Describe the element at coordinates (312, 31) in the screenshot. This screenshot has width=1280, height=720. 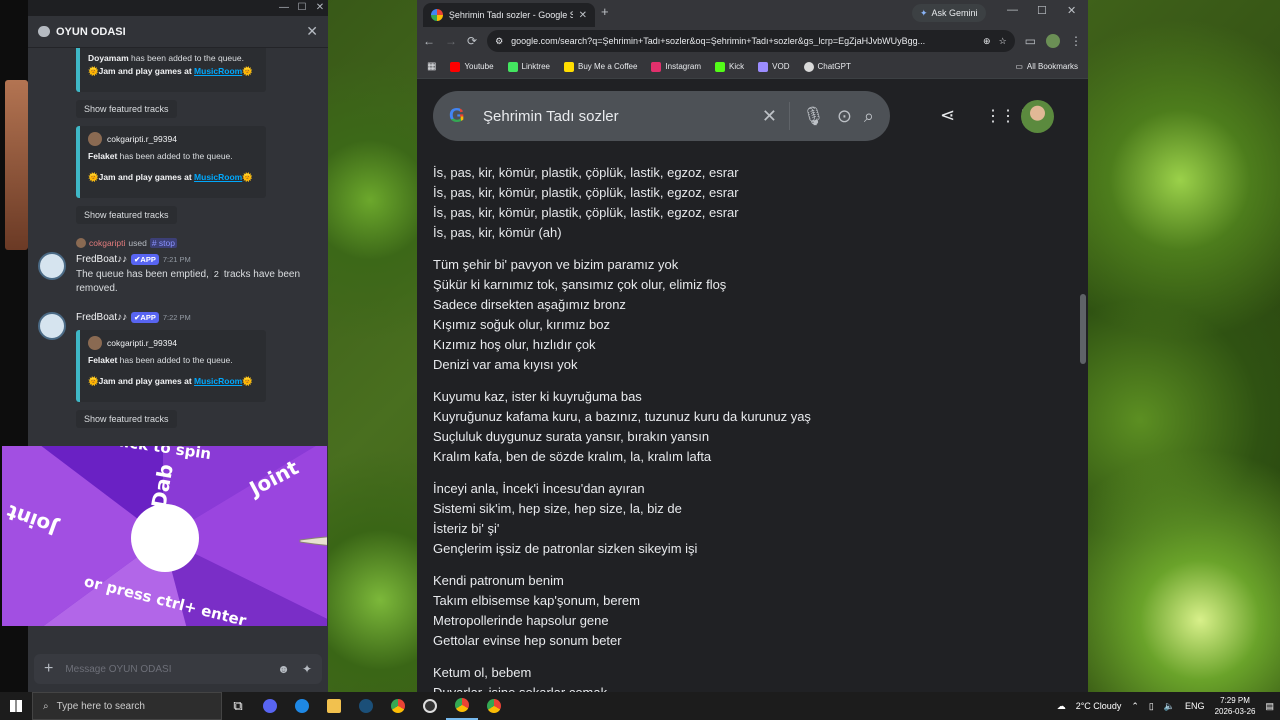
I see `close-icon: ✕` at that location.